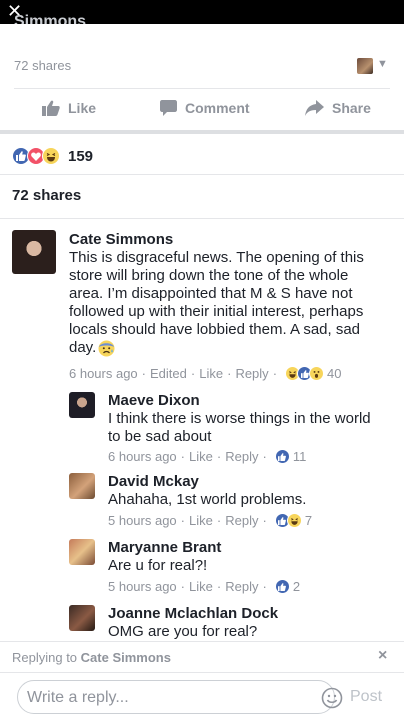  I want to click on comment-meta: 6 hours ago · Like · Reply · 11, so click(207, 456).